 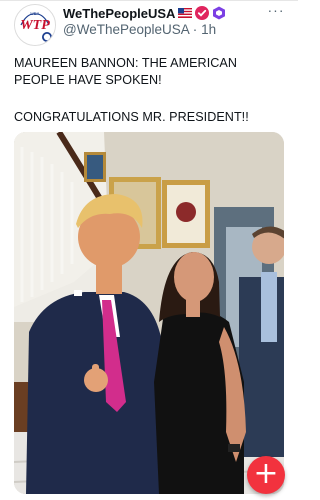 What do you see at coordinates (126, 29) in the screenshot?
I see `author-handle: @WeThePeopleUSA` at bounding box center [126, 29].